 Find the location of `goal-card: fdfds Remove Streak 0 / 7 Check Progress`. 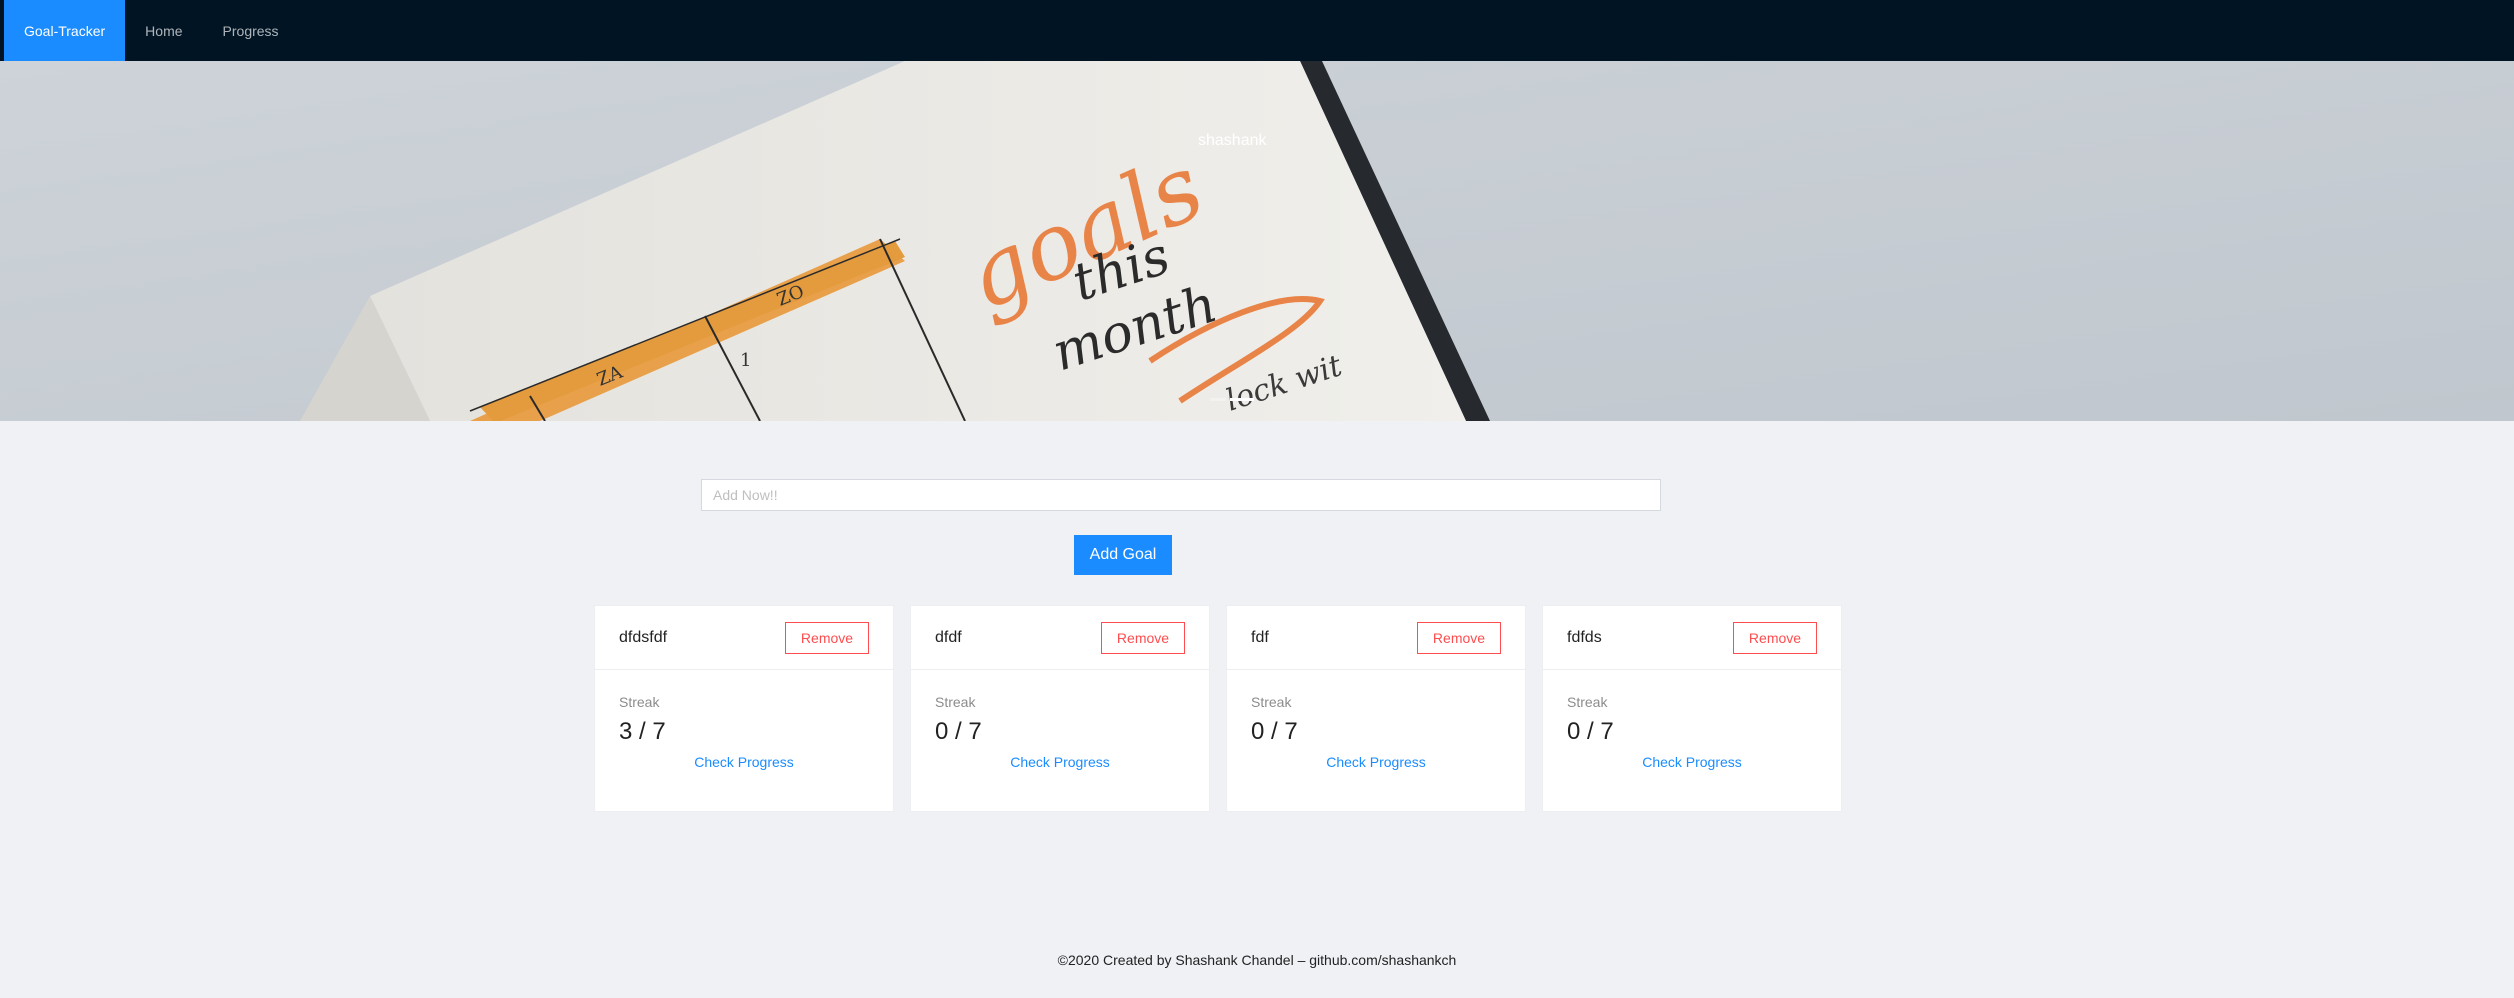

goal-card: fdfds Remove Streak 0 / 7 Check Progress is located at coordinates (1692, 708).